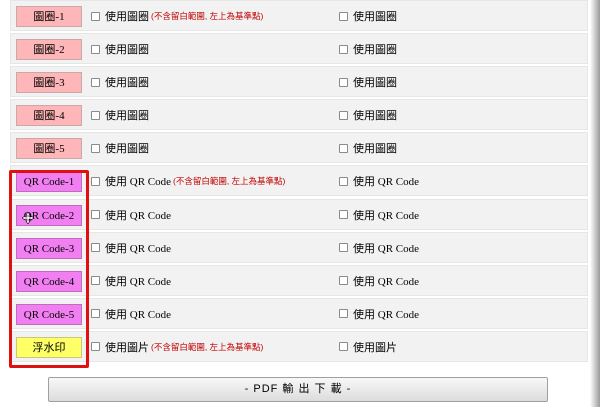 The width and height of the screenshot is (600, 407). Describe the element at coordinates (49, 116) in the screenshot. I see `element-tag: 圖圈-4` at that location.